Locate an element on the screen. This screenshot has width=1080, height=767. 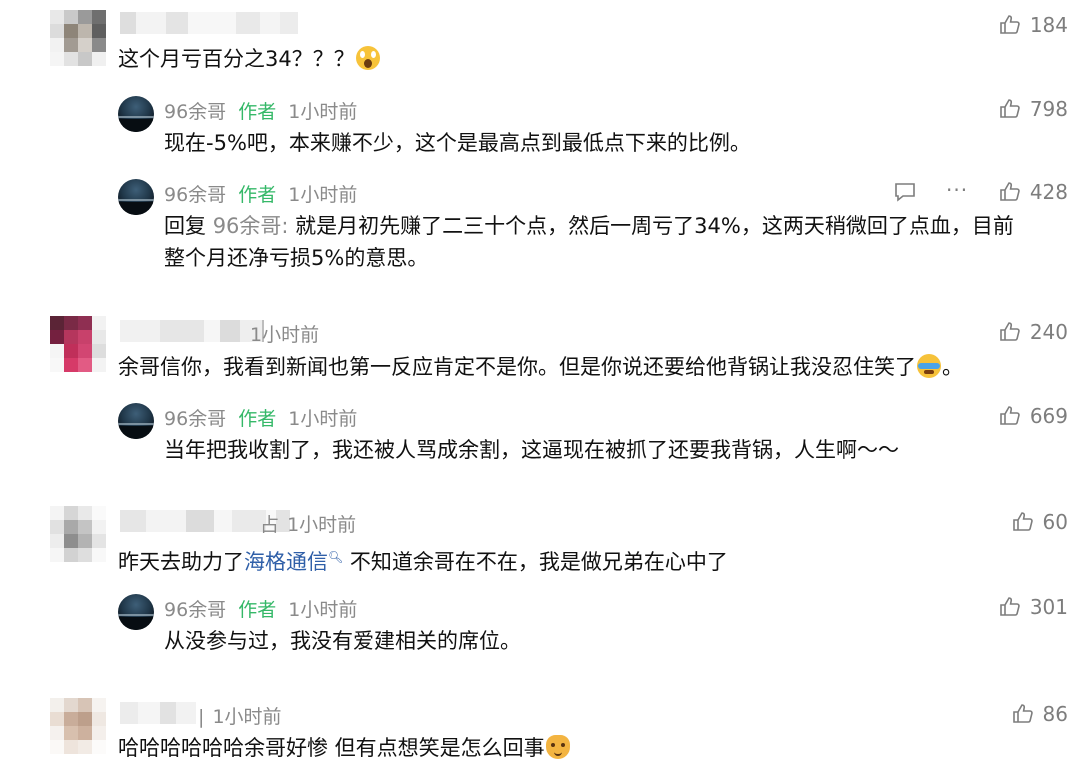
reply-text: 当年把我收割了，我还被人骂成余割，这逼现在被抓了还要我背锅，人生啊～～ is located at coordinates (531, 450).